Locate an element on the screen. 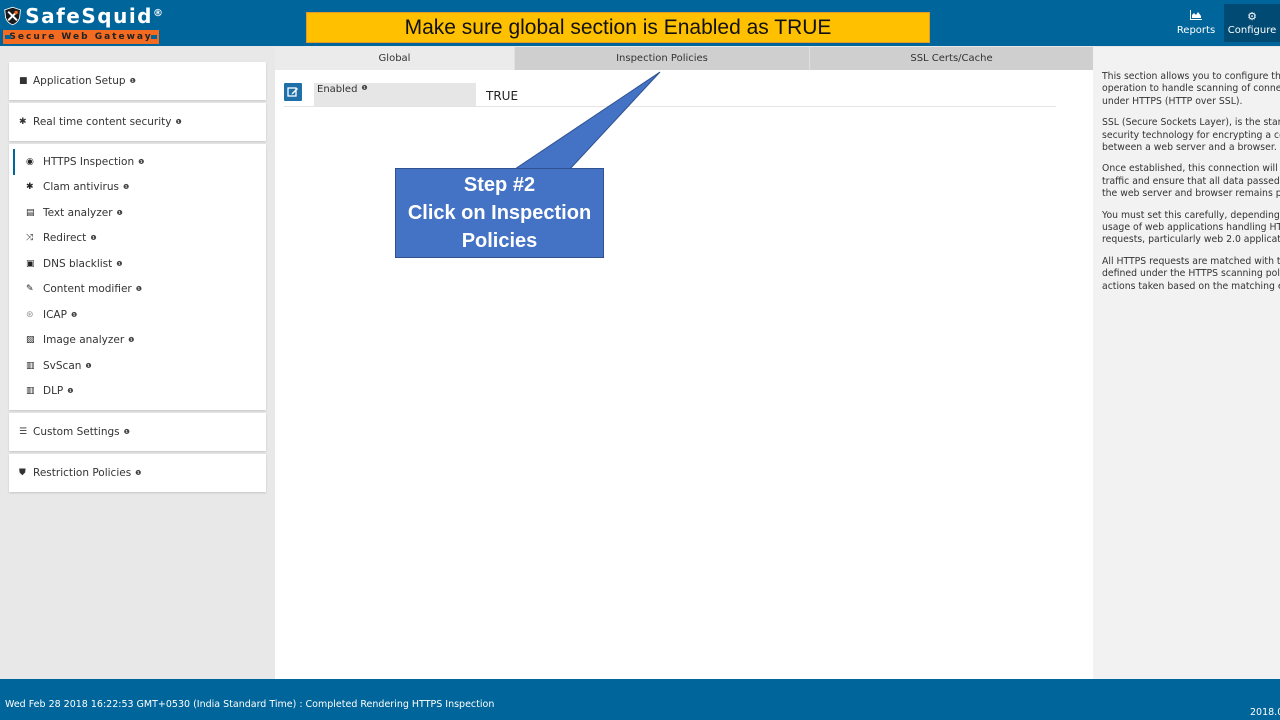 The image size is (1280, 720). logo-name: SafeSquid® is located at coordinates (94, 16).